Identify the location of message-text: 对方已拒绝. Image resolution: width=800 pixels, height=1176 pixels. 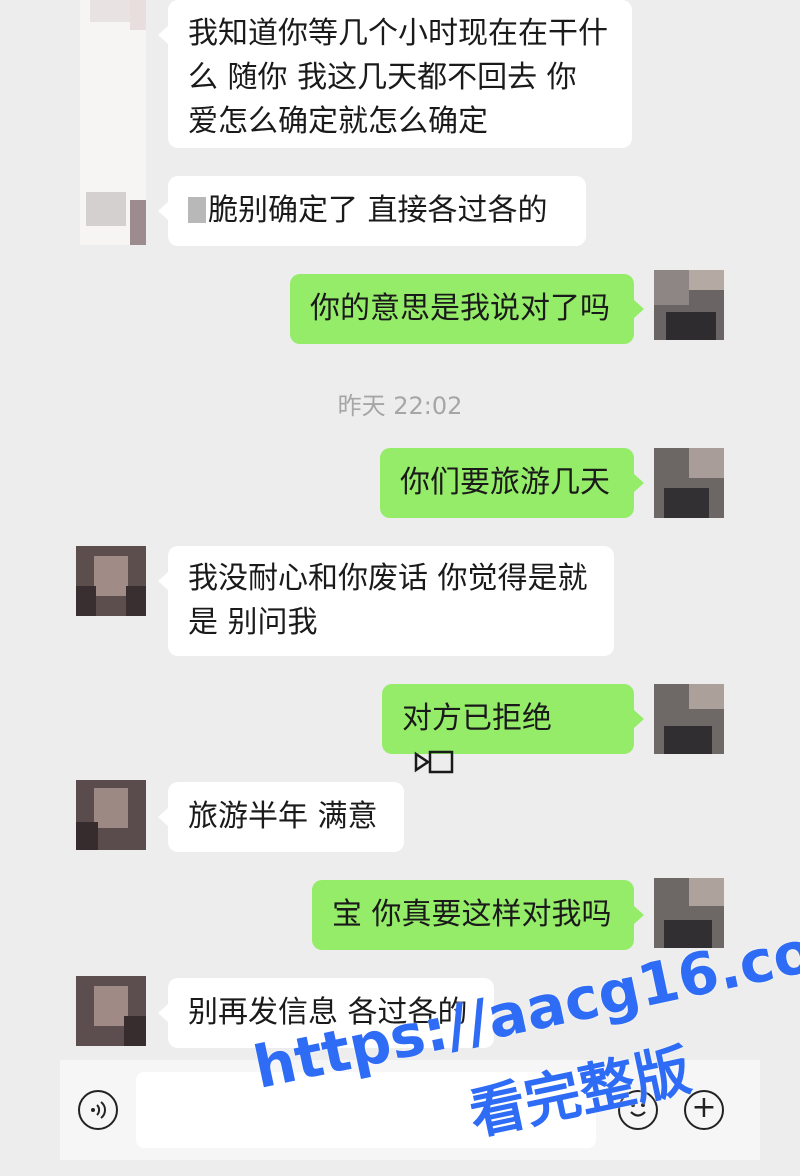
(477, 718).